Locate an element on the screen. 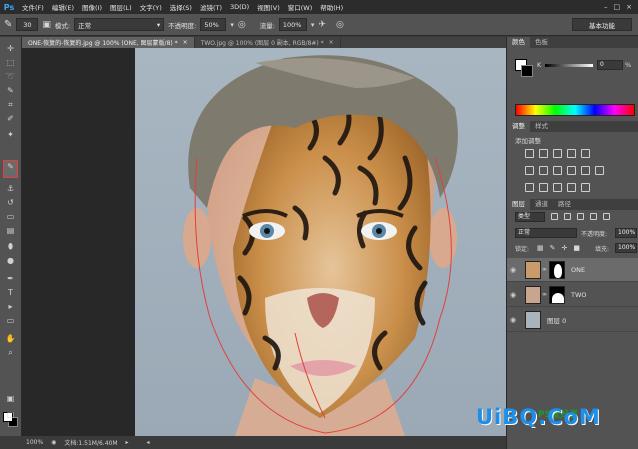  tab-swatches: 色板 is located at coordinates (541, 42).